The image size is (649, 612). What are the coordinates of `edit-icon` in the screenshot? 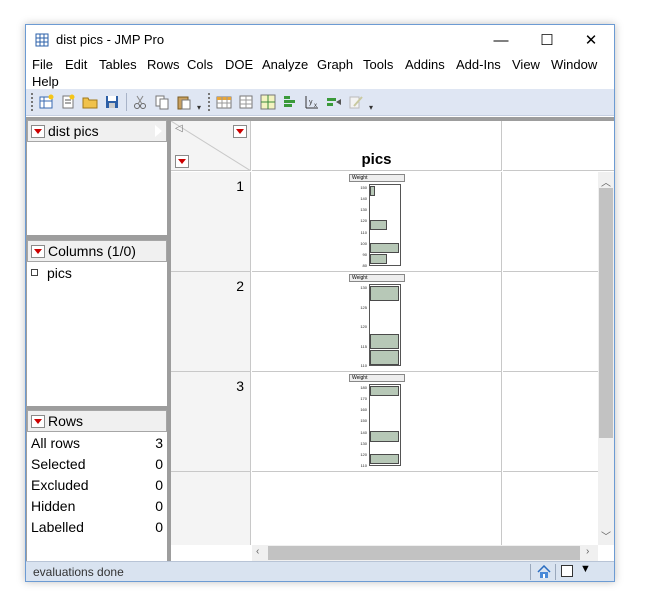 It's located at (356, 102).